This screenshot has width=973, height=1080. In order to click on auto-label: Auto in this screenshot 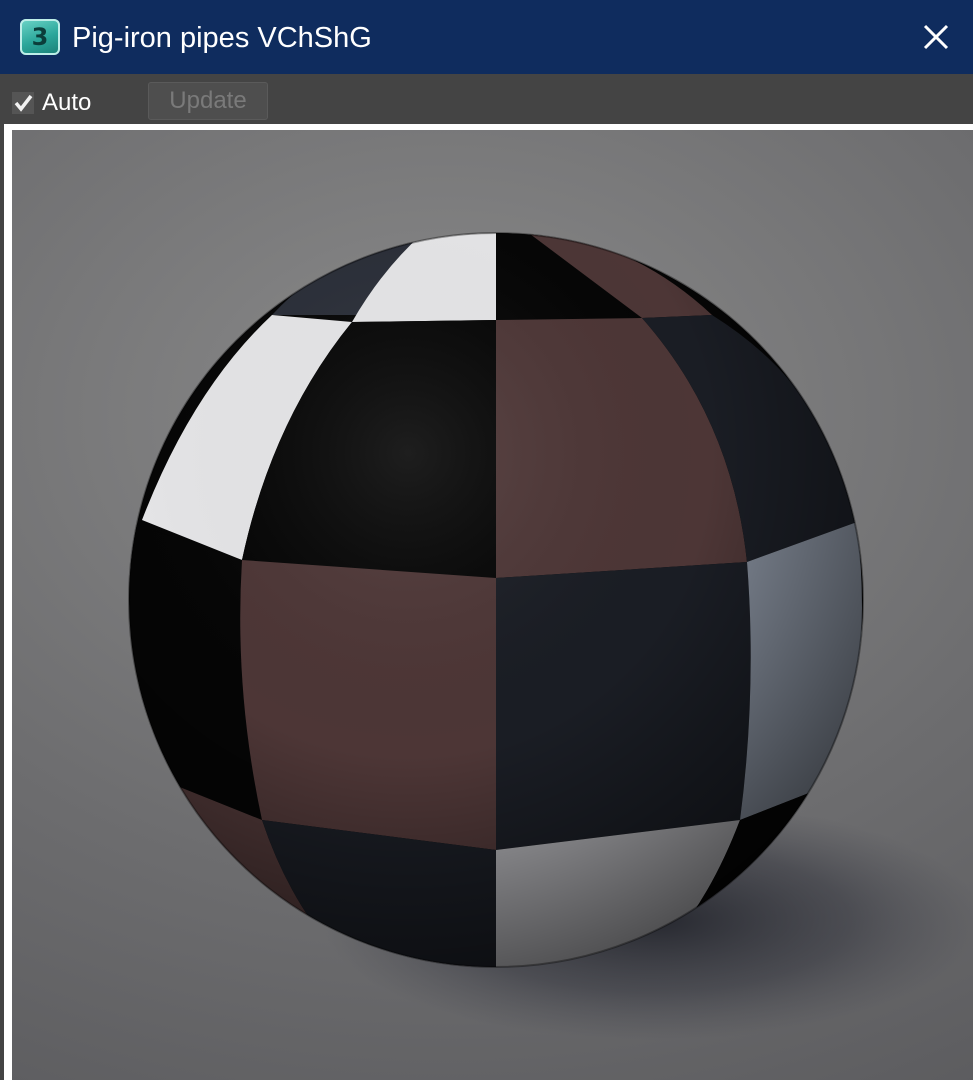, I will do `click(67, 102)`.